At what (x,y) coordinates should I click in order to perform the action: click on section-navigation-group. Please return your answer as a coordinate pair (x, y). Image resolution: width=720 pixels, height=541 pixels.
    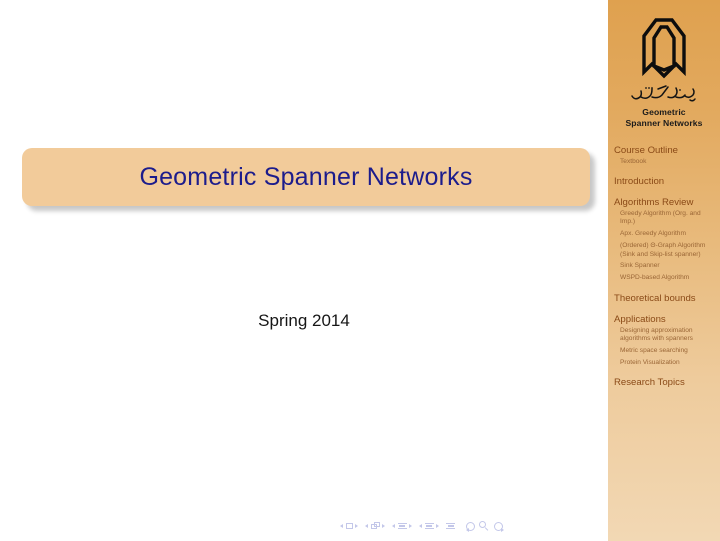
    Looking at the image, I should click on (429, 526).